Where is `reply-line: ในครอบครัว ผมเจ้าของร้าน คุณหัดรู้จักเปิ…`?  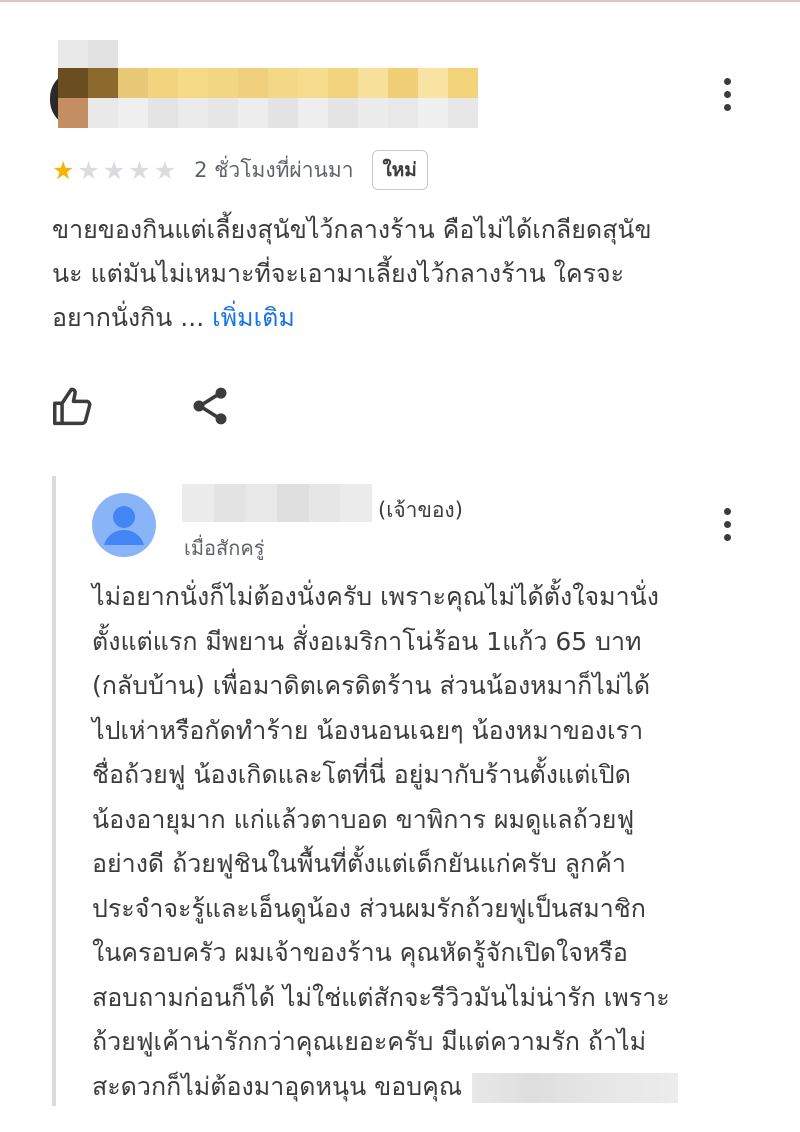 reply-line: ในครอบครัว ผมเจ้าของร้าน คุณหัดรู้จักเปิ… is located at coordinates (360, 952).